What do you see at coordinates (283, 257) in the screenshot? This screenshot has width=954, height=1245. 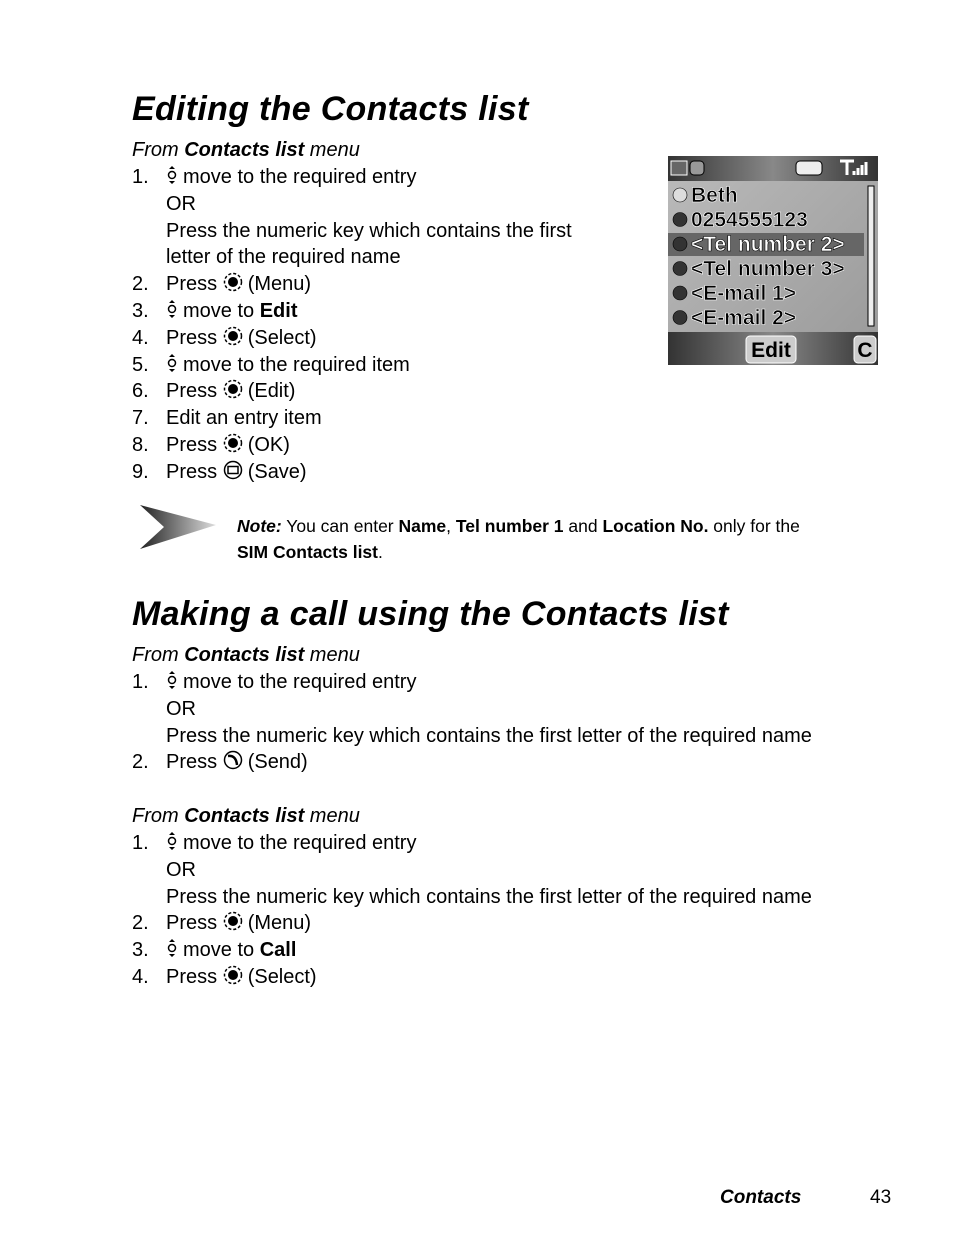 I see `step-text: letter of the required name` at bounding box center [283, 257].